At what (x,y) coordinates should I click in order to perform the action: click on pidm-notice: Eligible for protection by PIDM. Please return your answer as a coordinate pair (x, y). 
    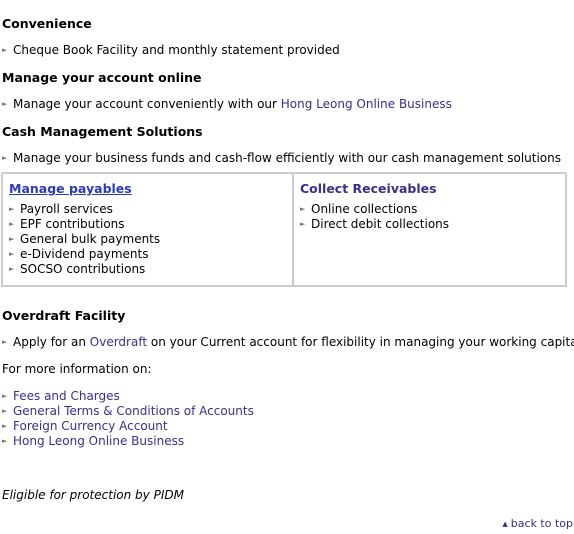
    Looking at the image, I should click on (93, 495).